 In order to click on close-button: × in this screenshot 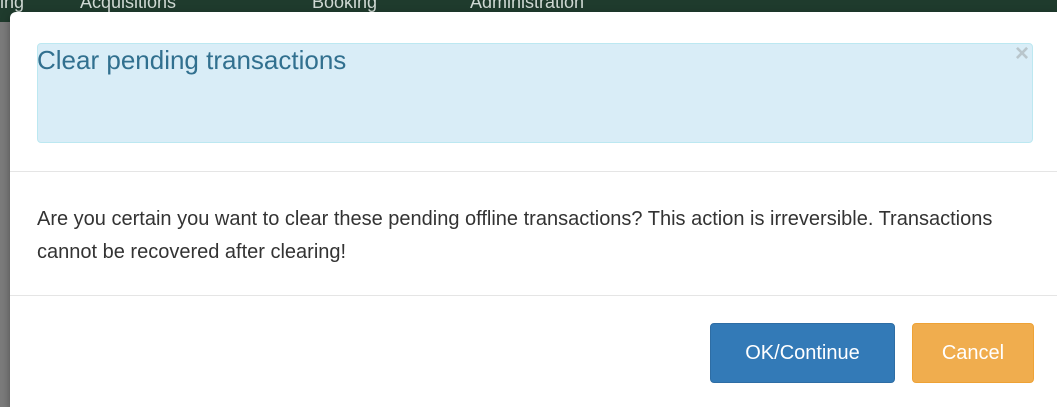, I will do `click(1022, 54)`.